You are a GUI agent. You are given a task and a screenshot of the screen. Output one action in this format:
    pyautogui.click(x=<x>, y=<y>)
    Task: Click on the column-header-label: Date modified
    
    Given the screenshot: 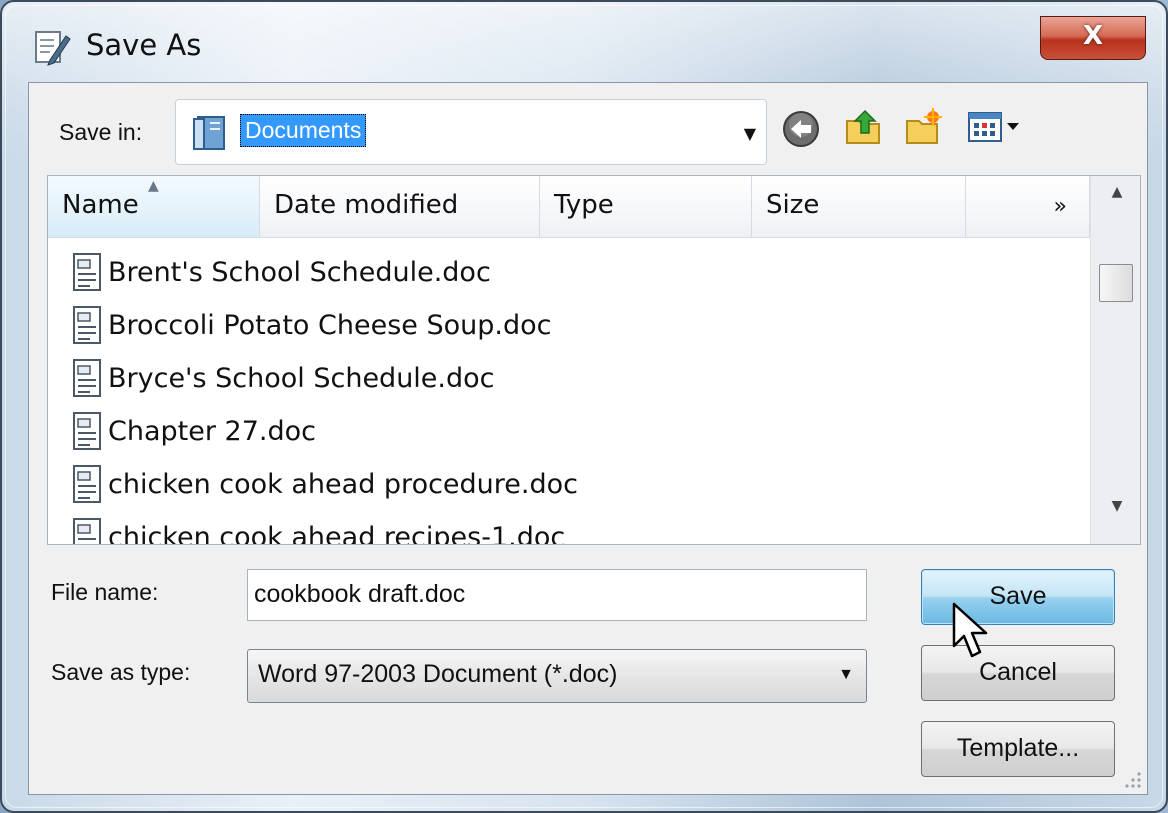 What is the action you would take?
    pyautogui.click(x=366, y=205)
    